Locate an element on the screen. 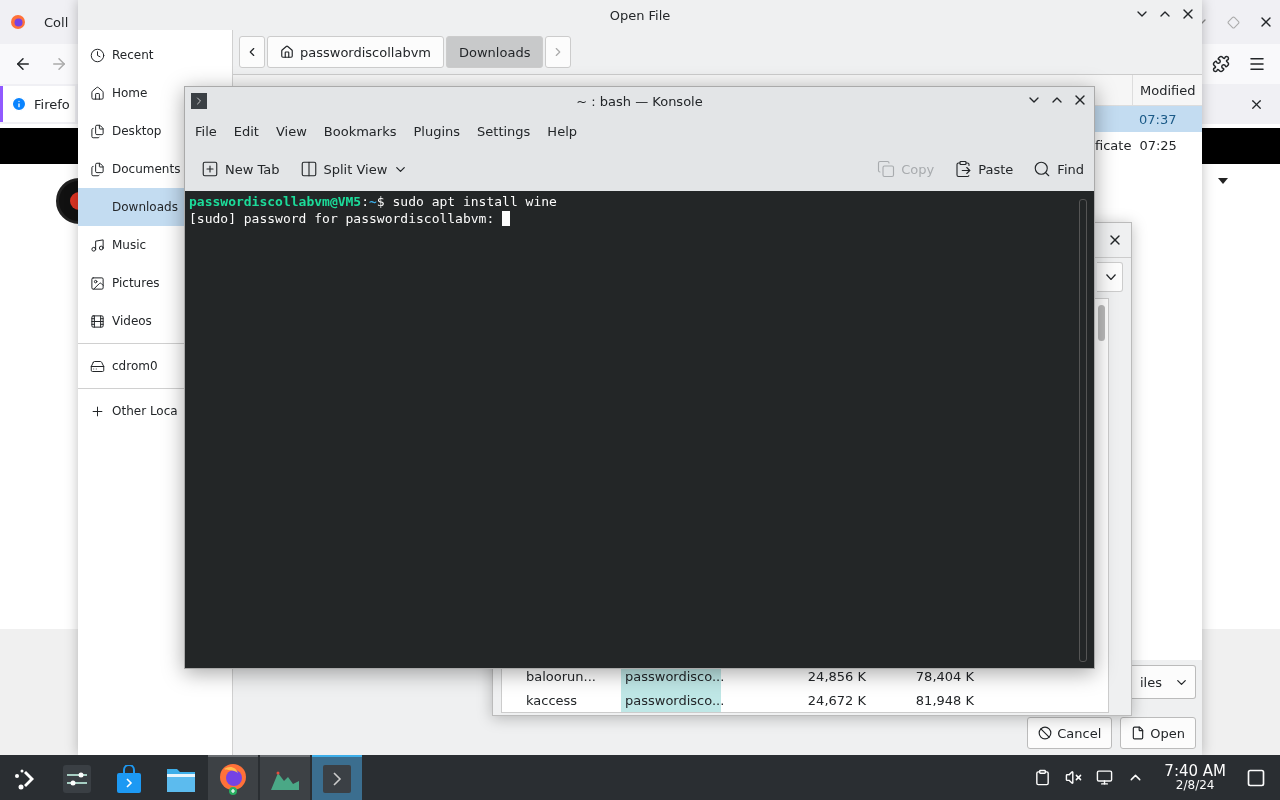 The image size is (1280, 800). copy-icon is located at coordinates (886, 169).